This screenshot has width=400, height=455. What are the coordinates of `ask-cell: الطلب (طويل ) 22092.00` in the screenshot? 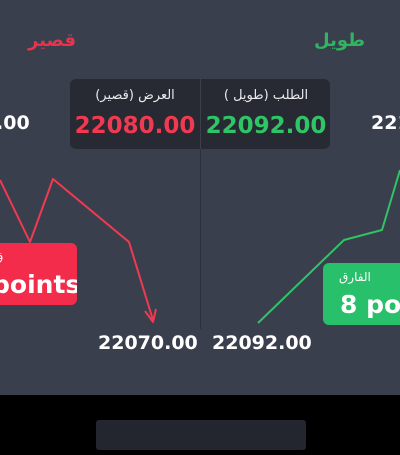 It's located at (265, 114).